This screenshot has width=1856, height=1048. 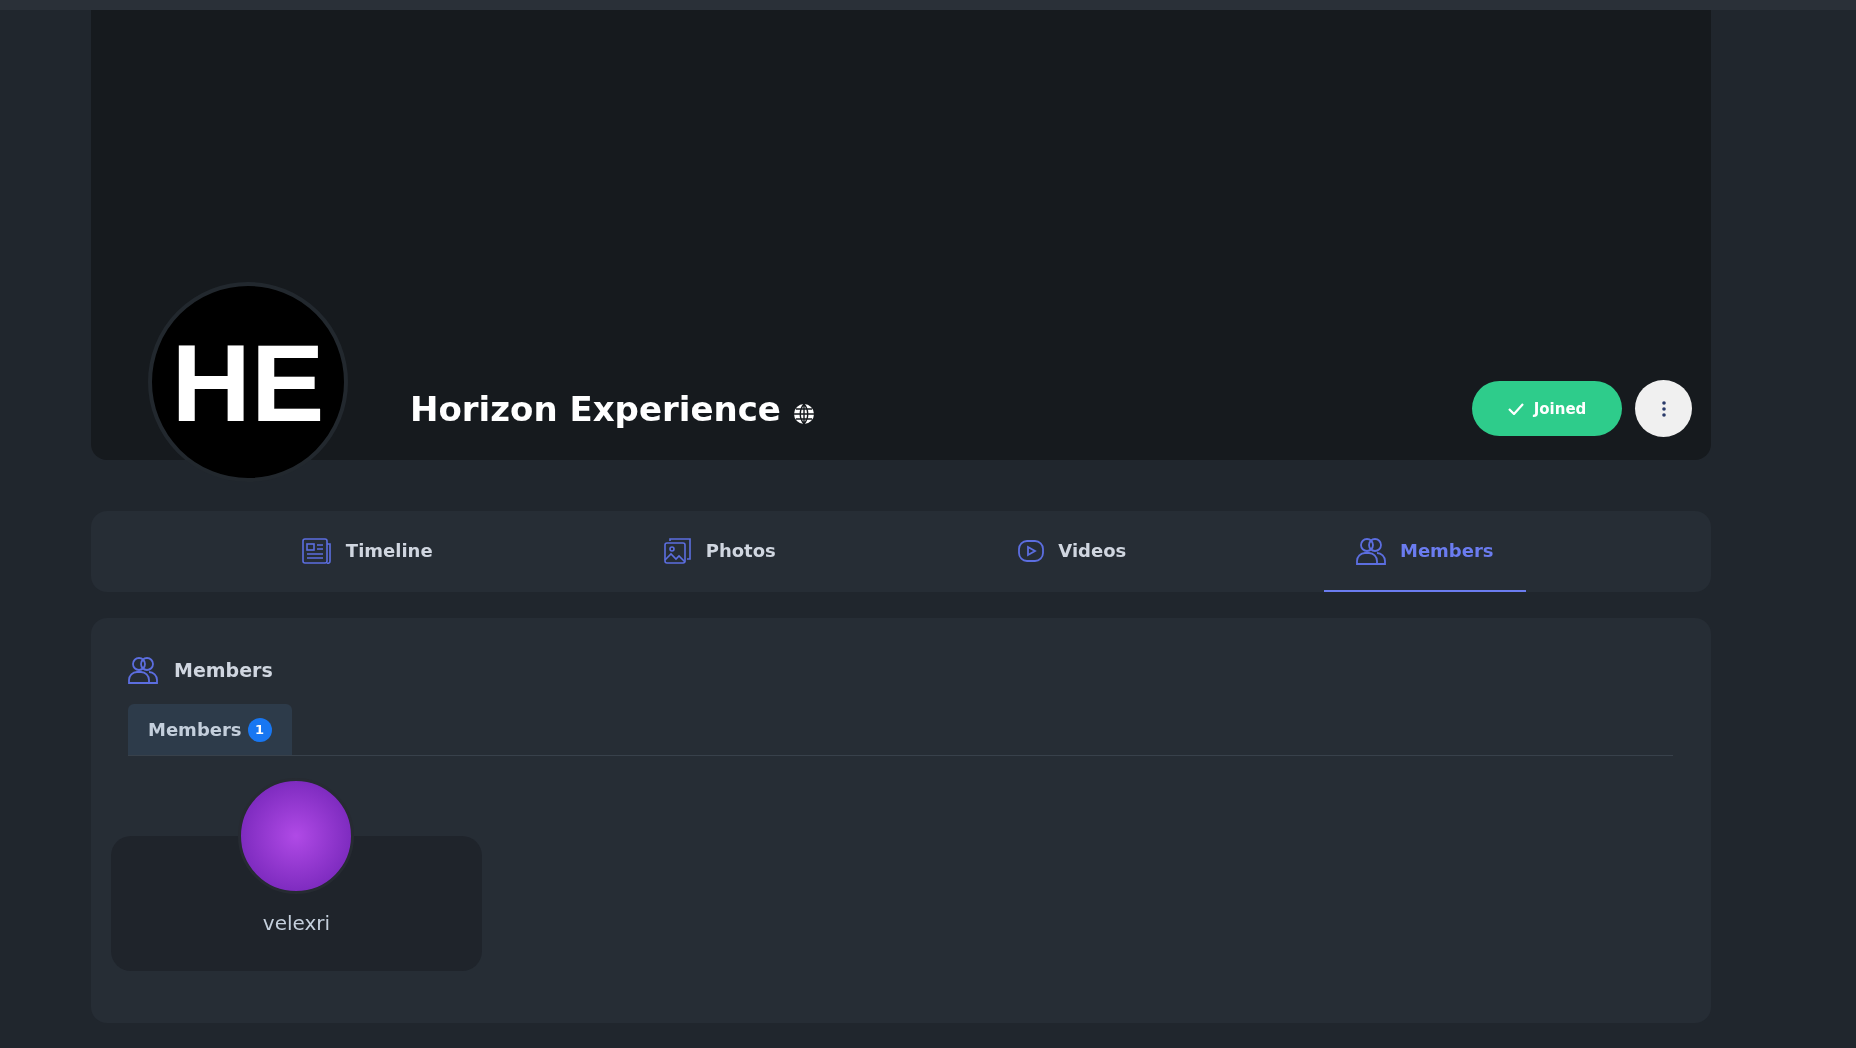 I want to click on count-badge: 1, so click(x=259, y=729).